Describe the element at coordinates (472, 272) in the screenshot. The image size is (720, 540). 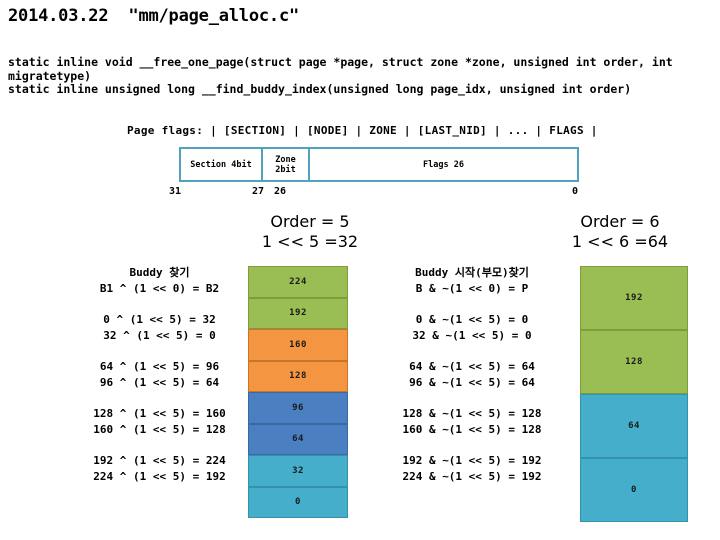
I see `formula-title: Buddy 시작(부모)찾기` at that location.